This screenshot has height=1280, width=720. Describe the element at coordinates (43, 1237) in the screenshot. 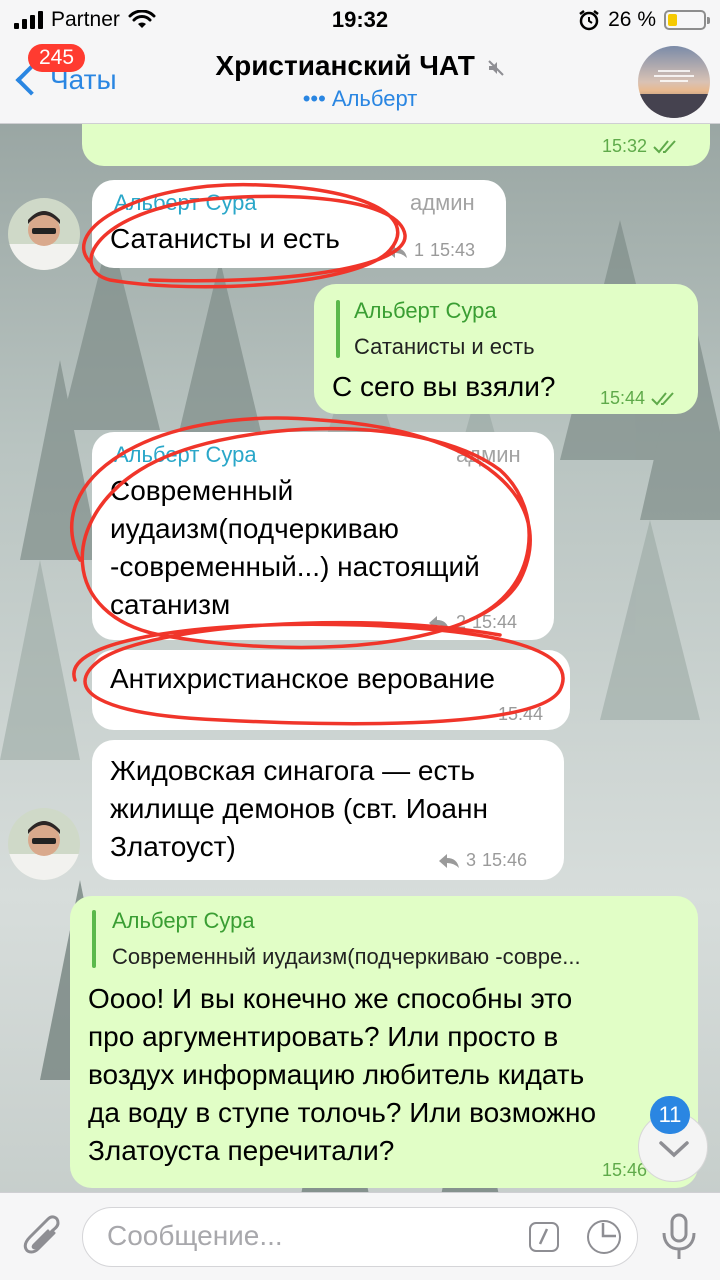

I see `attach-paperclip-icon` at that location.